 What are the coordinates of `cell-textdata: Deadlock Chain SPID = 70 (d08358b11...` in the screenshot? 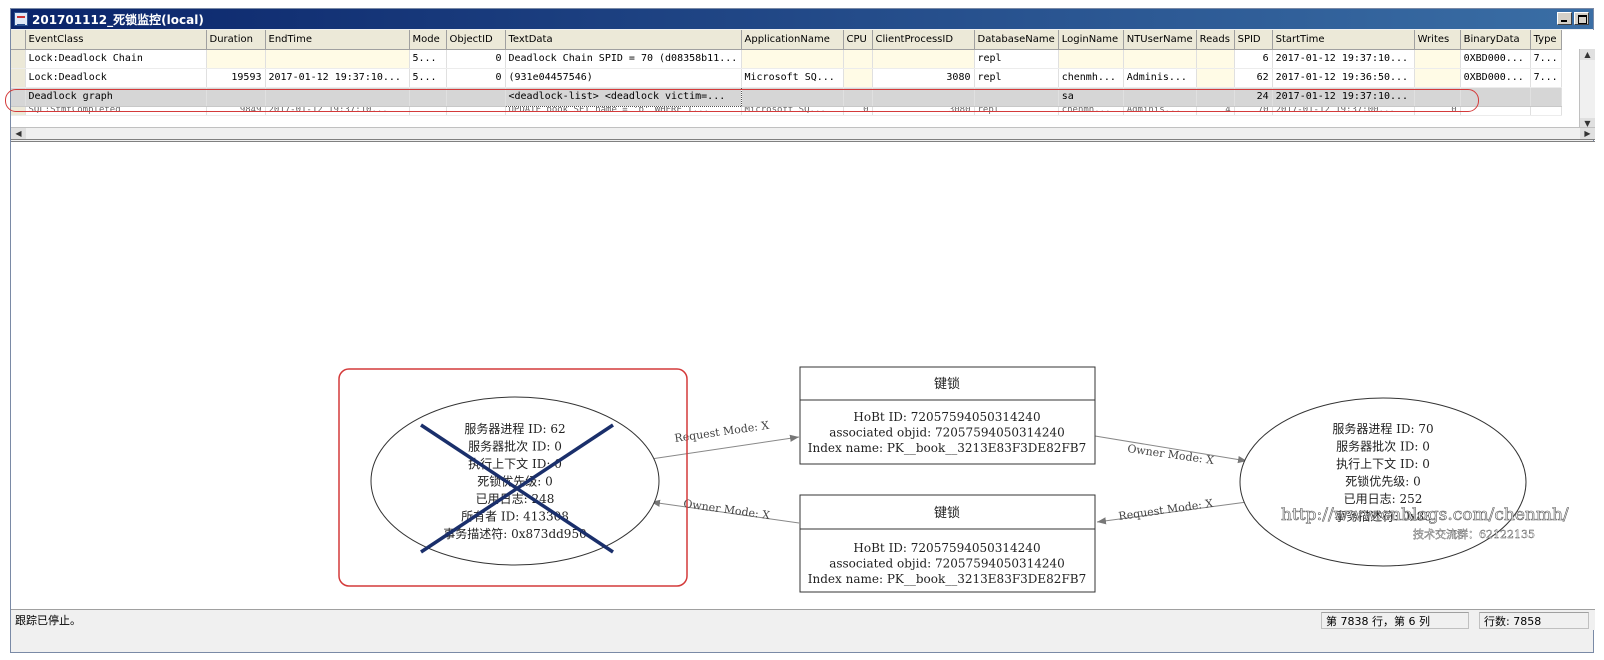 It's located at (623, 59).